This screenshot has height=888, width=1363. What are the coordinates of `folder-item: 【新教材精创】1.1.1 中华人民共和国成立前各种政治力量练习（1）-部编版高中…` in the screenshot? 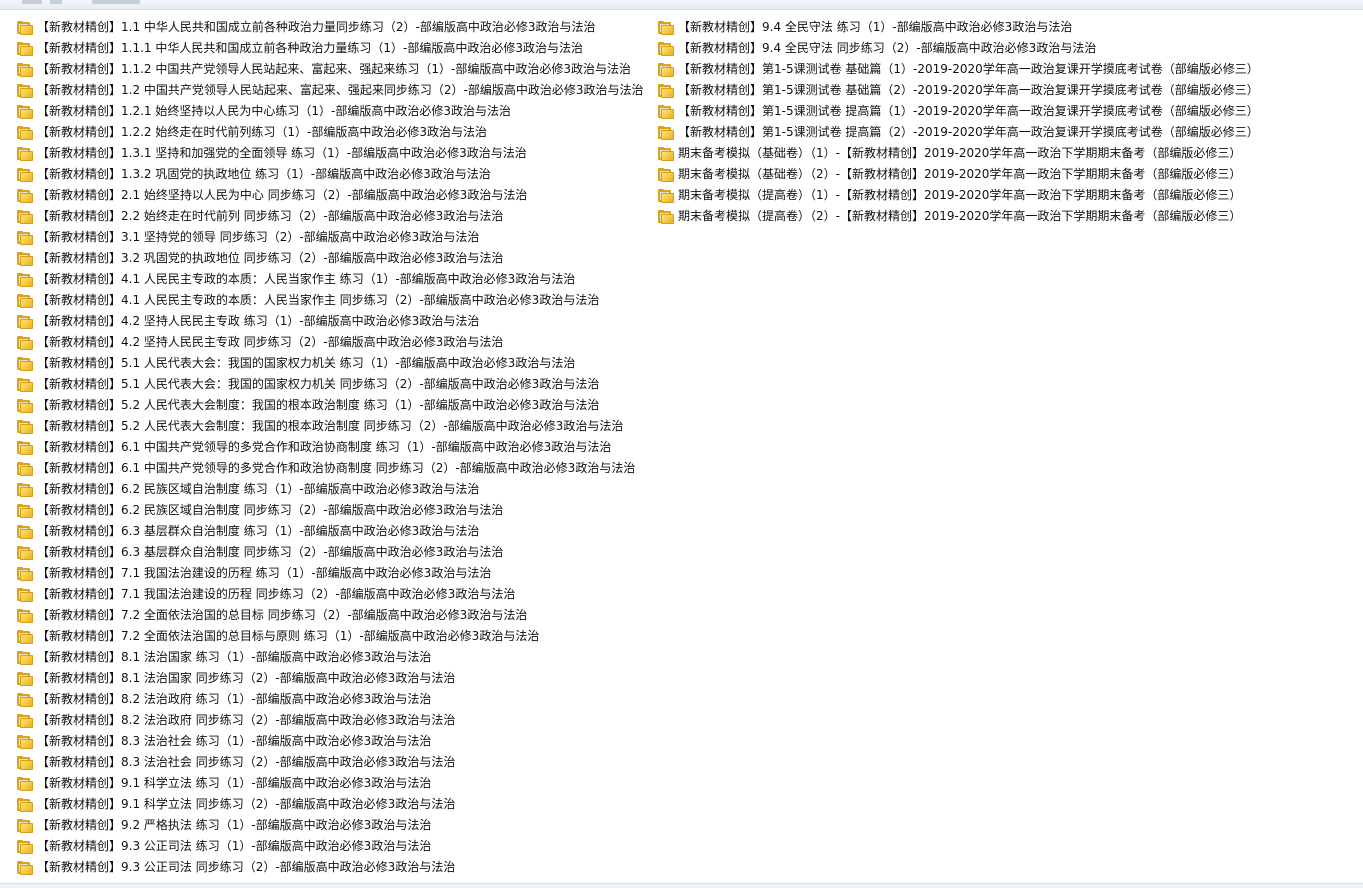 It's located at (332, 48).